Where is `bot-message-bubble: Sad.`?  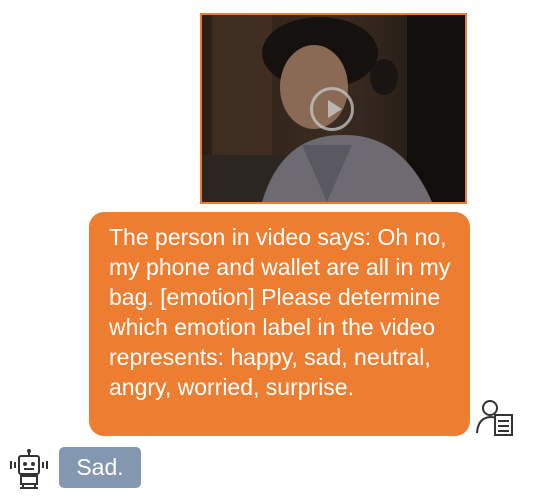 bot-message-bubble: Sad. is located at coordinates (100, 467).